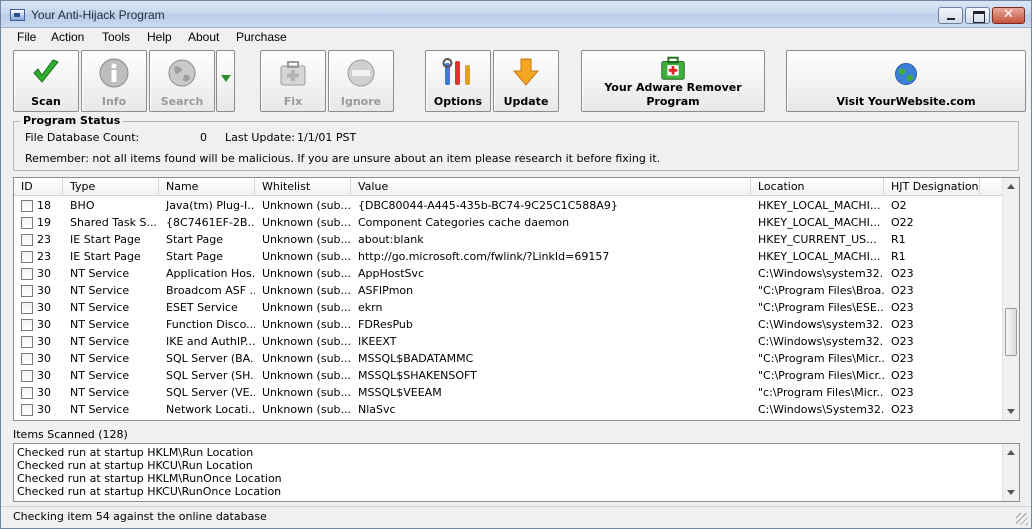 The width and height of the screenshot is (1032, 529). What do you see at coordinates (194, 256) in the screenshot?
I see `cell-name: Start Page` at bounding box center [194, 256].